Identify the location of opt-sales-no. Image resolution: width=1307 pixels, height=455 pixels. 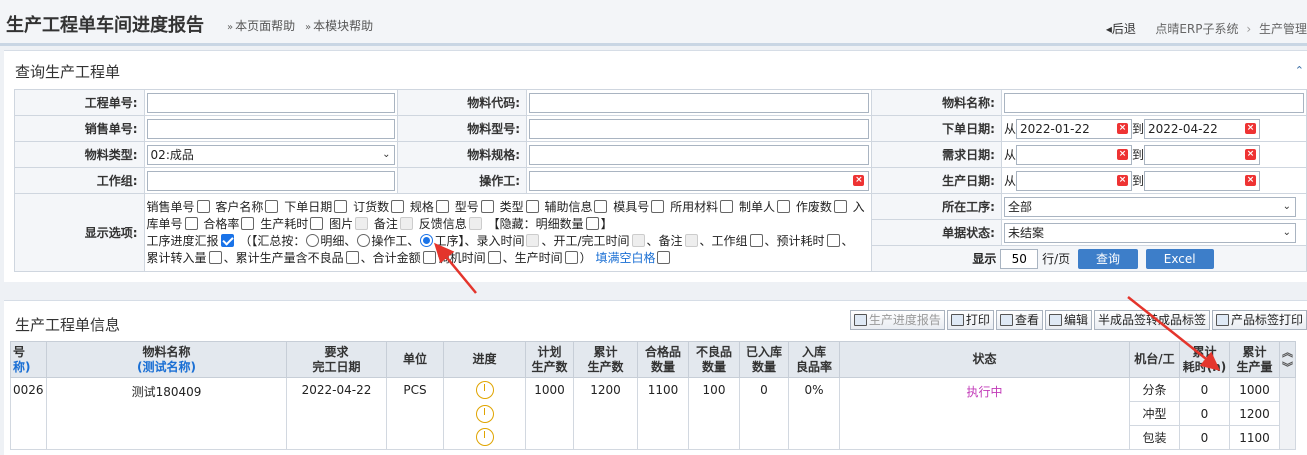
(203, 206).